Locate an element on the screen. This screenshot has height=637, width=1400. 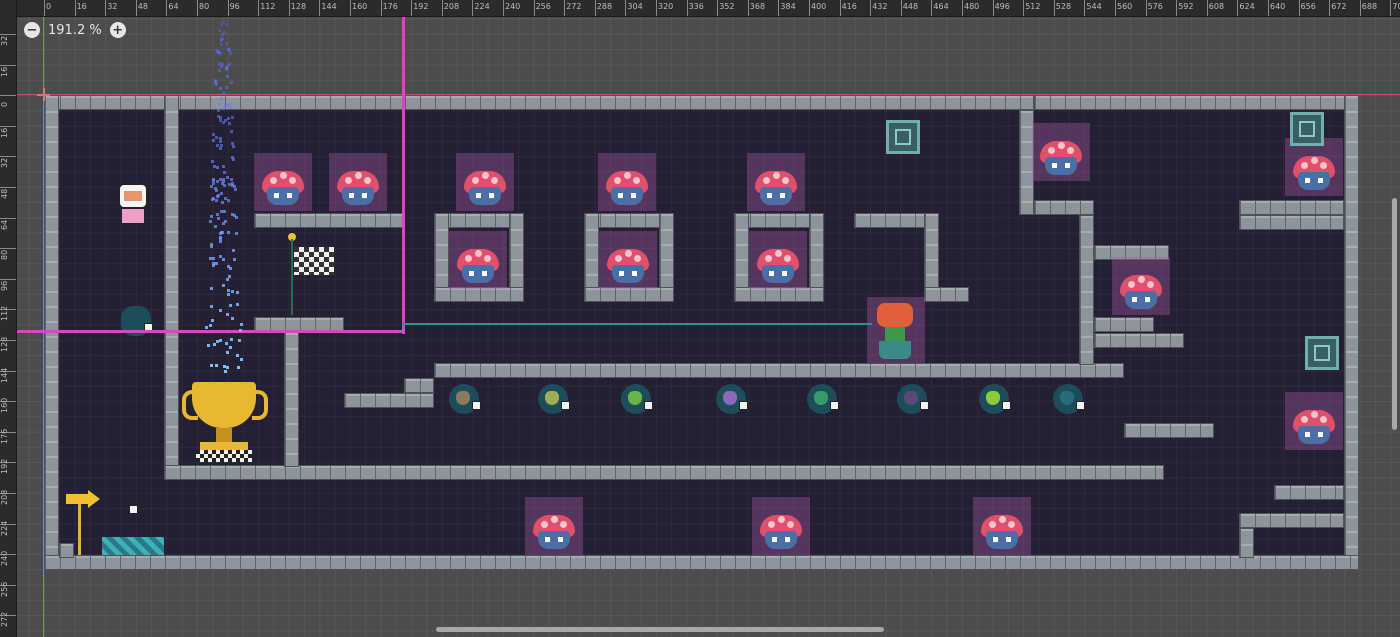
ruler-left-label: 64 is located at coordinates (4, 224).